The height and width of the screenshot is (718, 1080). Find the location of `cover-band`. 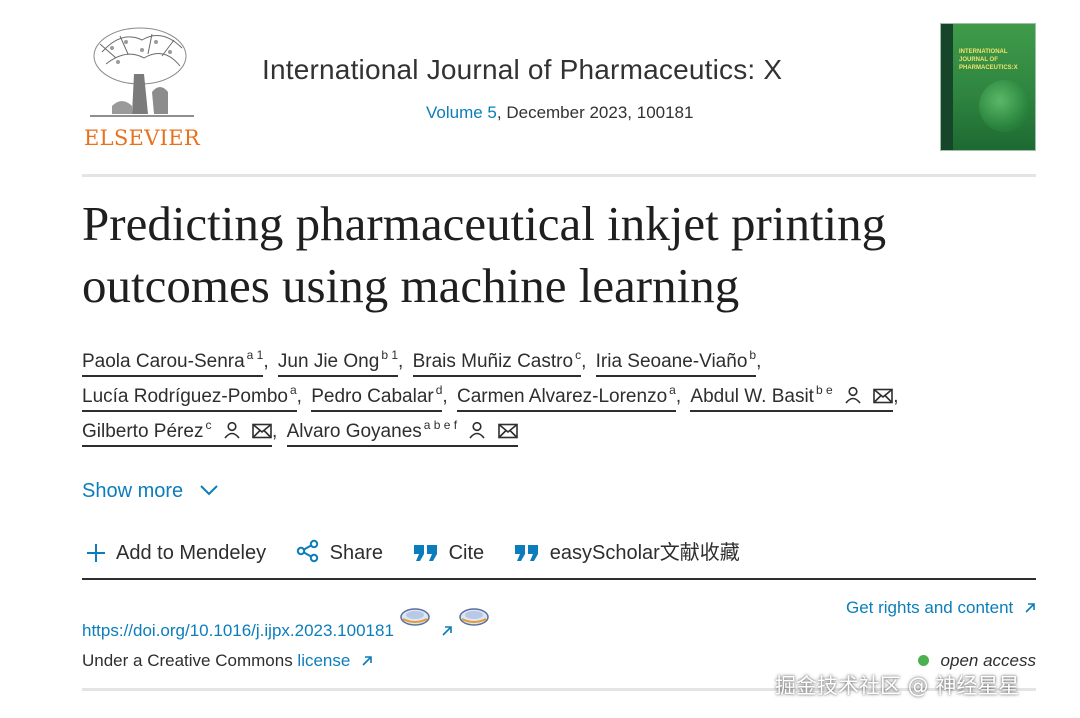

cover-band is located at coordinates (947, 87).